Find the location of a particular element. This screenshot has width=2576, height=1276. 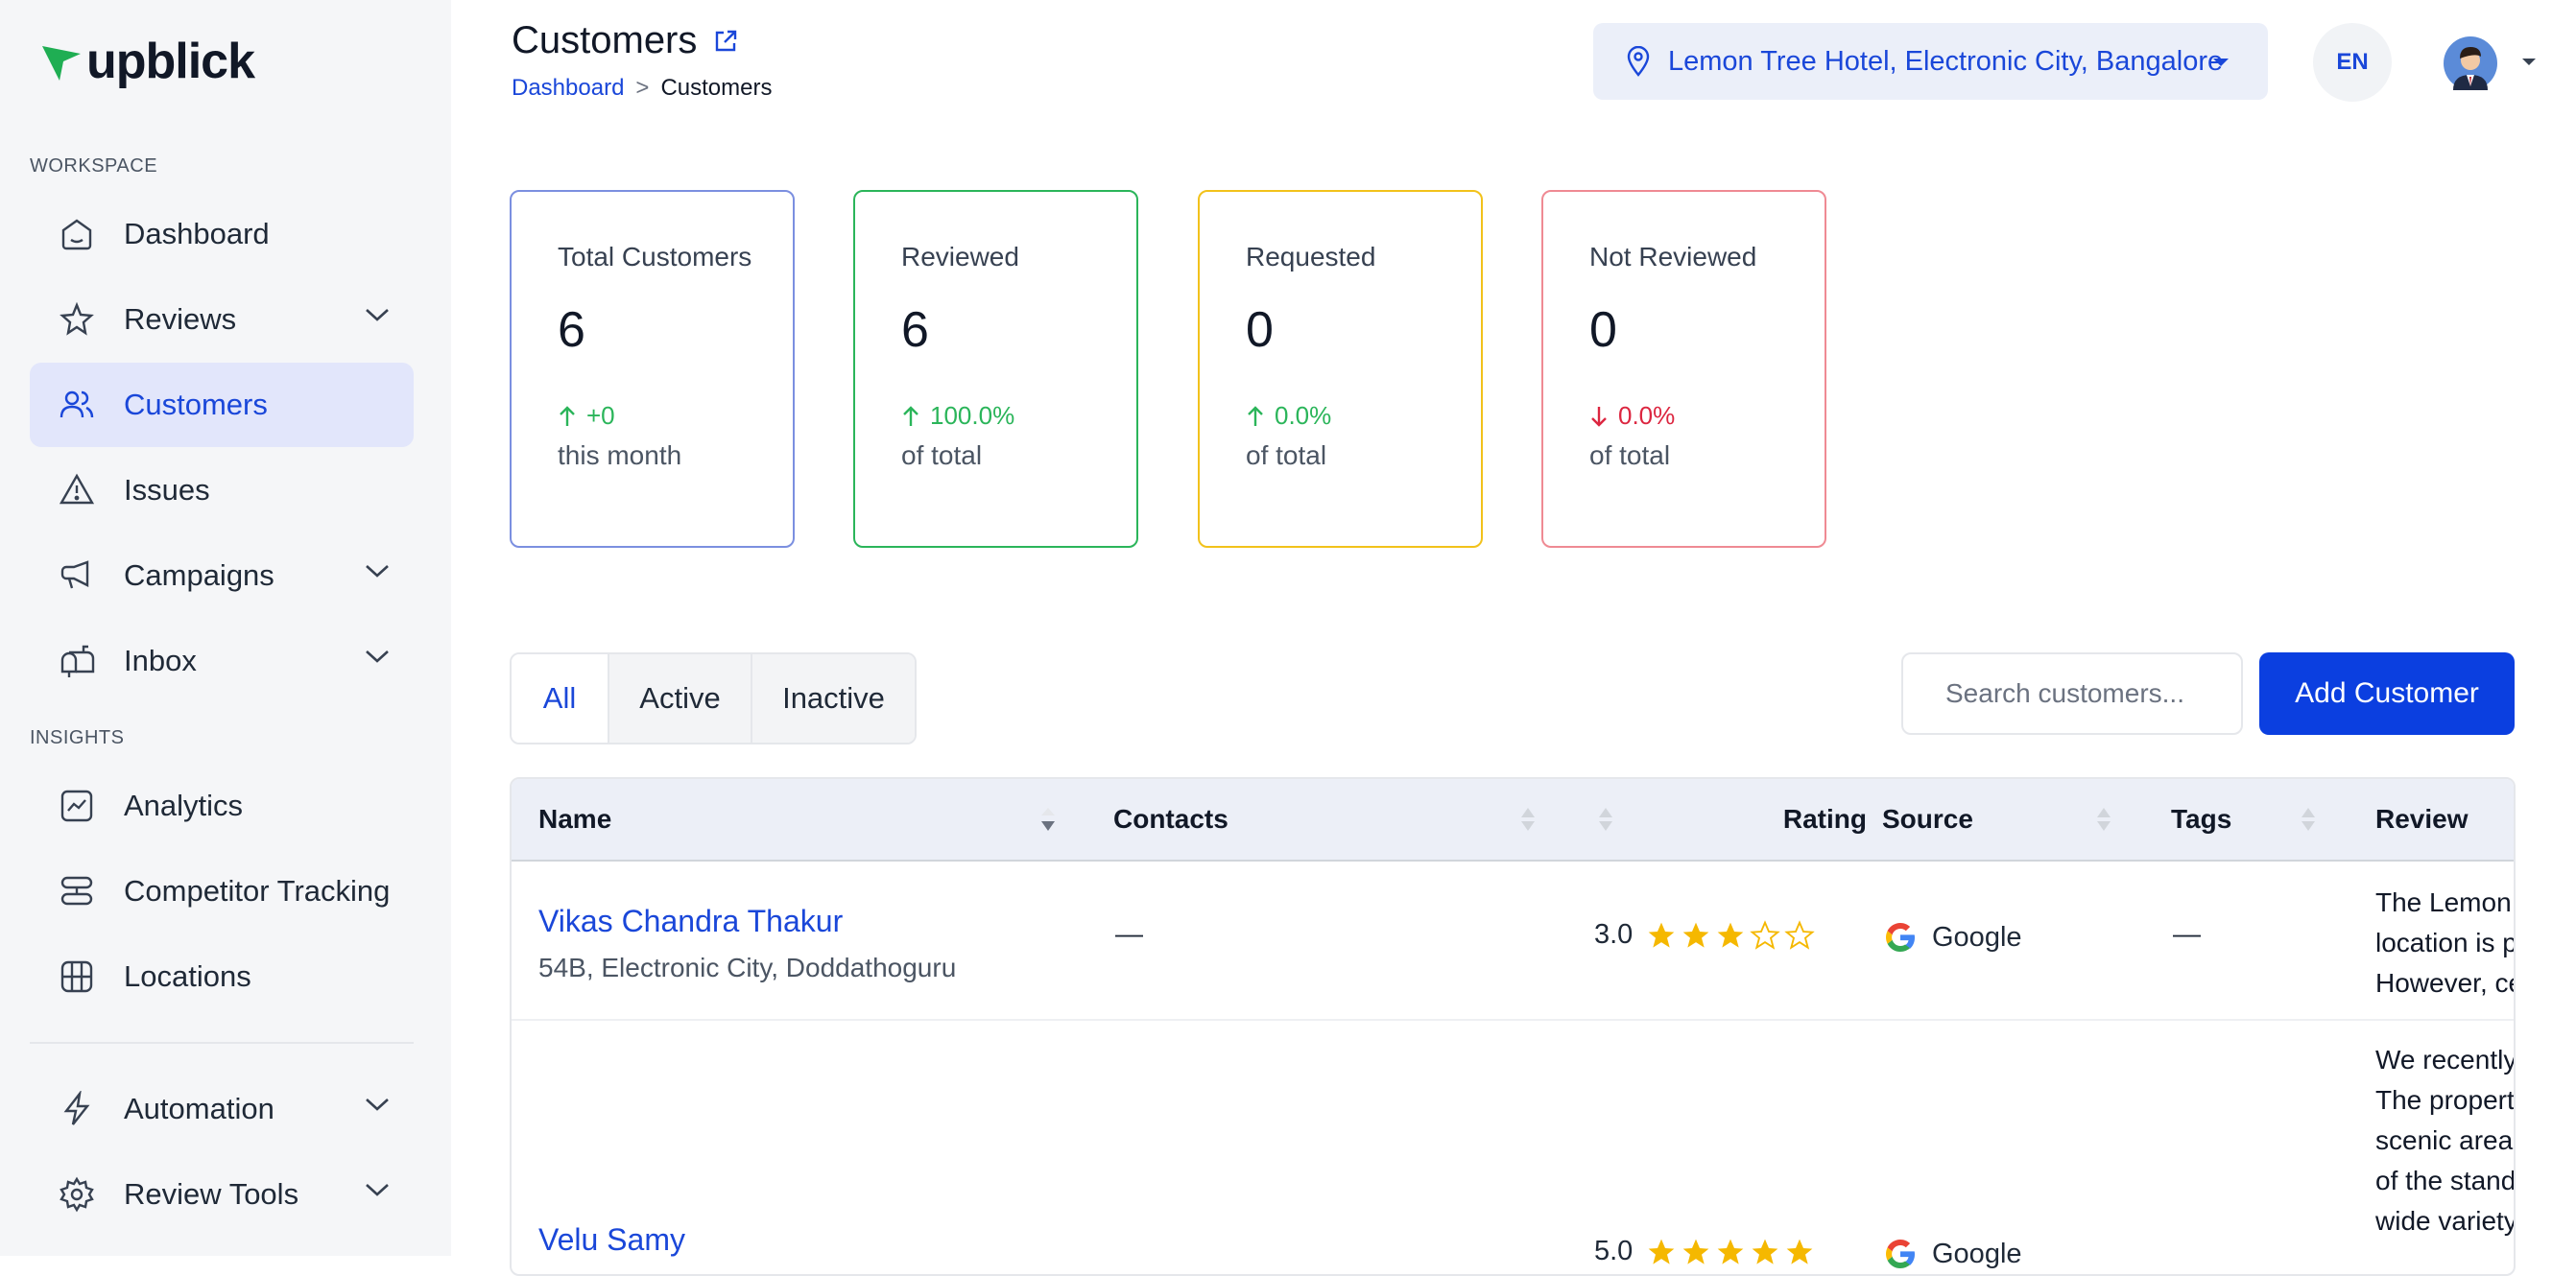

breadcrumb-dashboard-link: Dashboard is located at coordinates (568, 88).